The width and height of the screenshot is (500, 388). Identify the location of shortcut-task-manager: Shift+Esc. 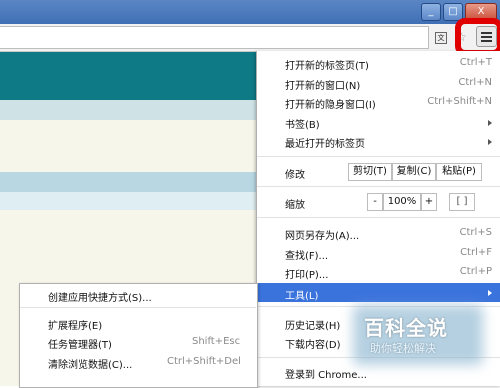
(216, 341).